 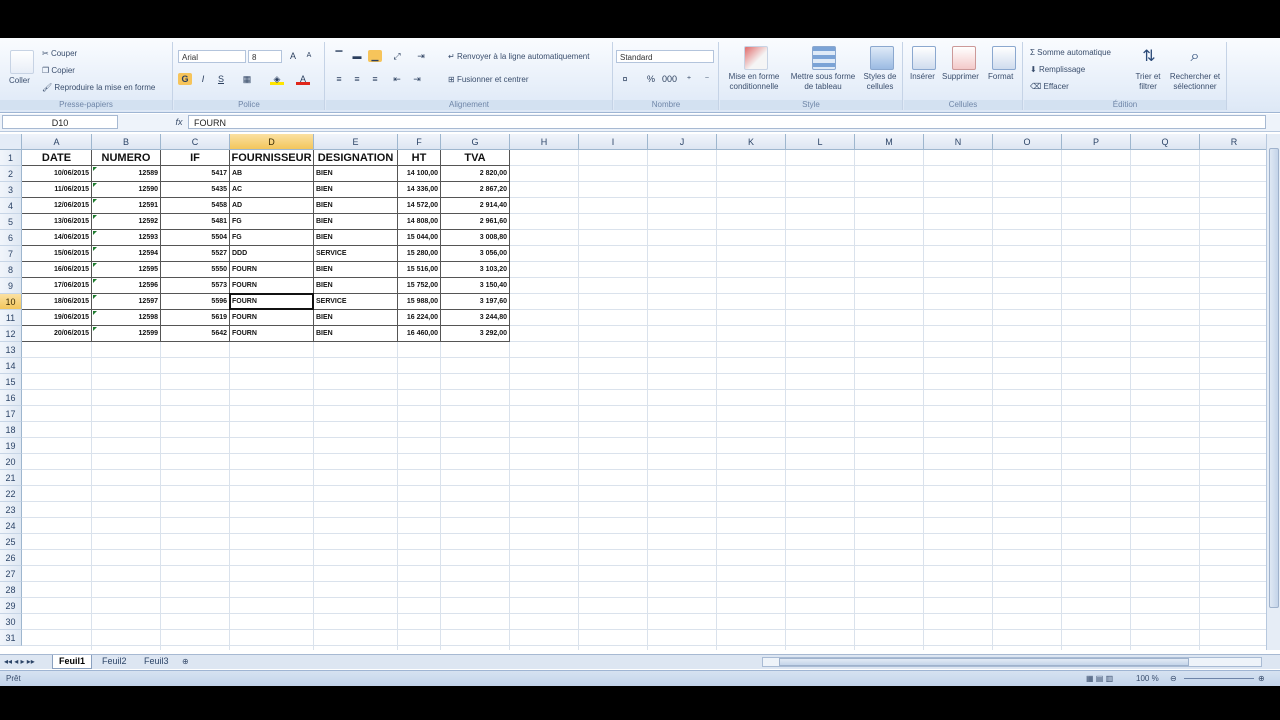 I want to click on row-header-13: 13, so click(x=11, y=350).